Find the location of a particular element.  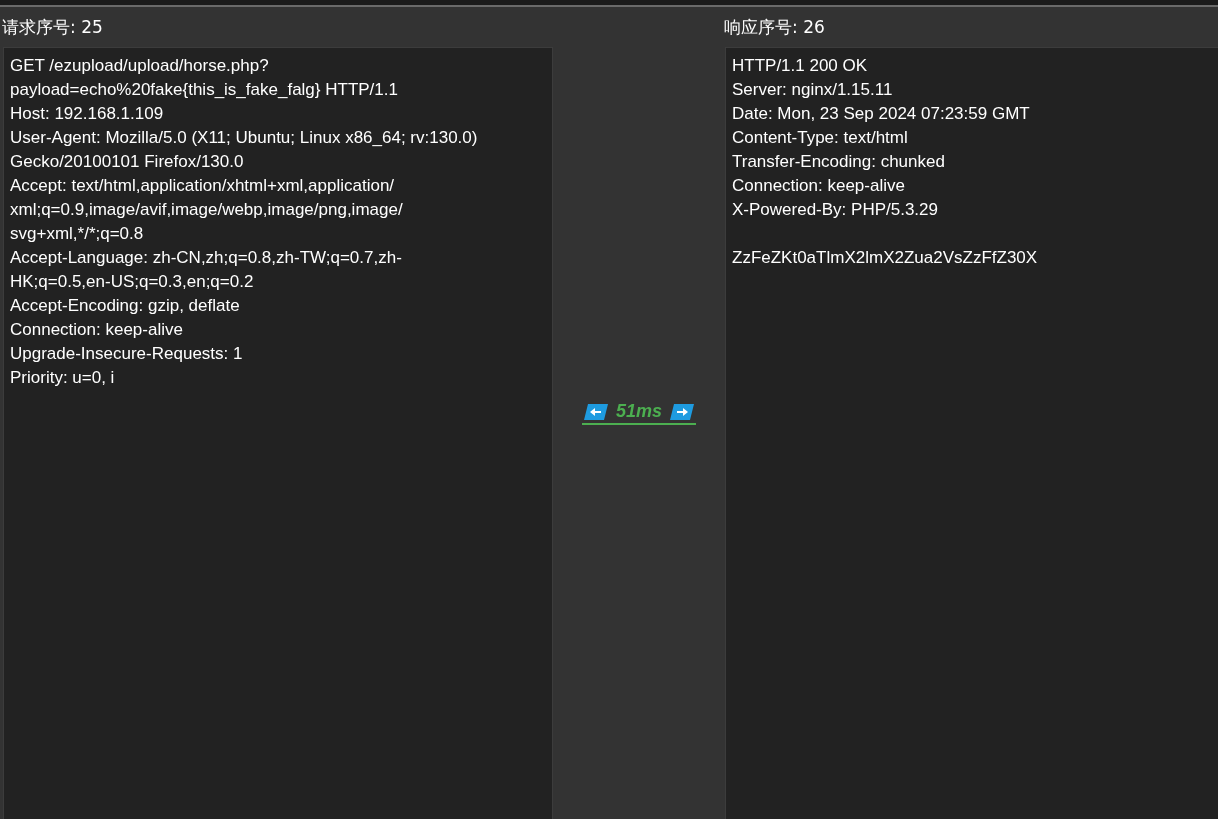

request-line: HK;q=0.5,en-US;q=0.3,en;q=0.2 is located at coordinates (132, 282).